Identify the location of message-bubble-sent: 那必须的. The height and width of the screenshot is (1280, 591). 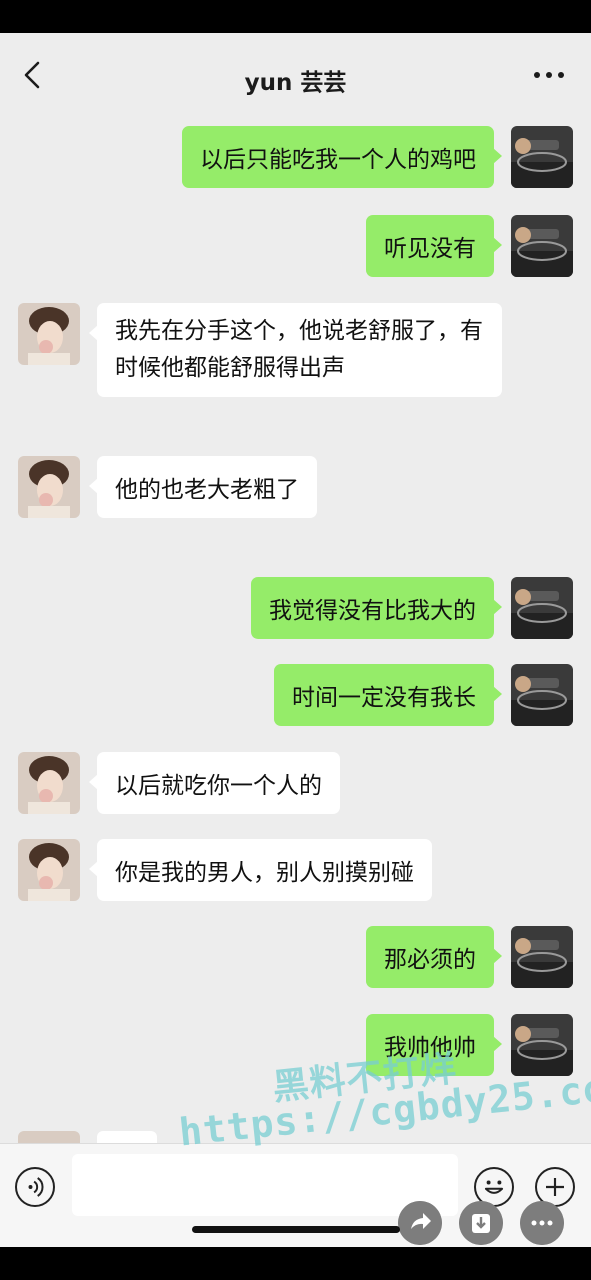
(434, 957).